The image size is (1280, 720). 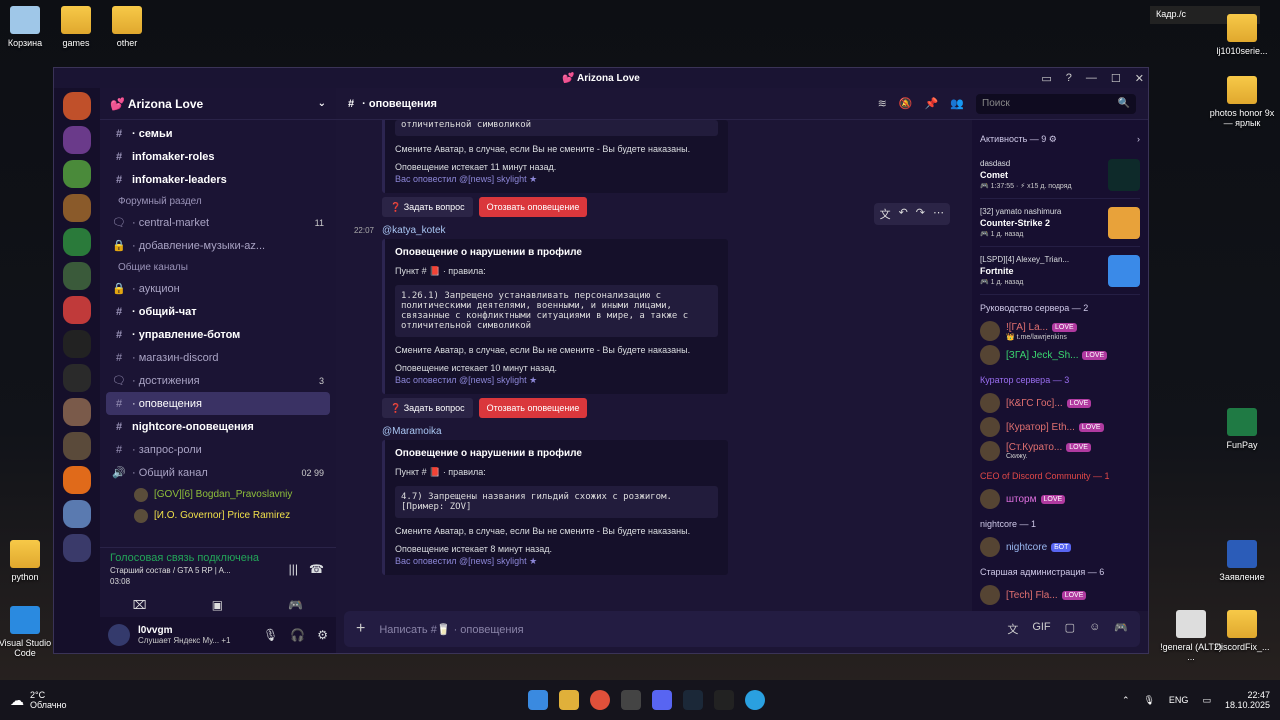 What do you see at coordinates (218, 201) in the screenshot?
I see `channel-category: Форумный раздел` at bounding box center [218, 201].